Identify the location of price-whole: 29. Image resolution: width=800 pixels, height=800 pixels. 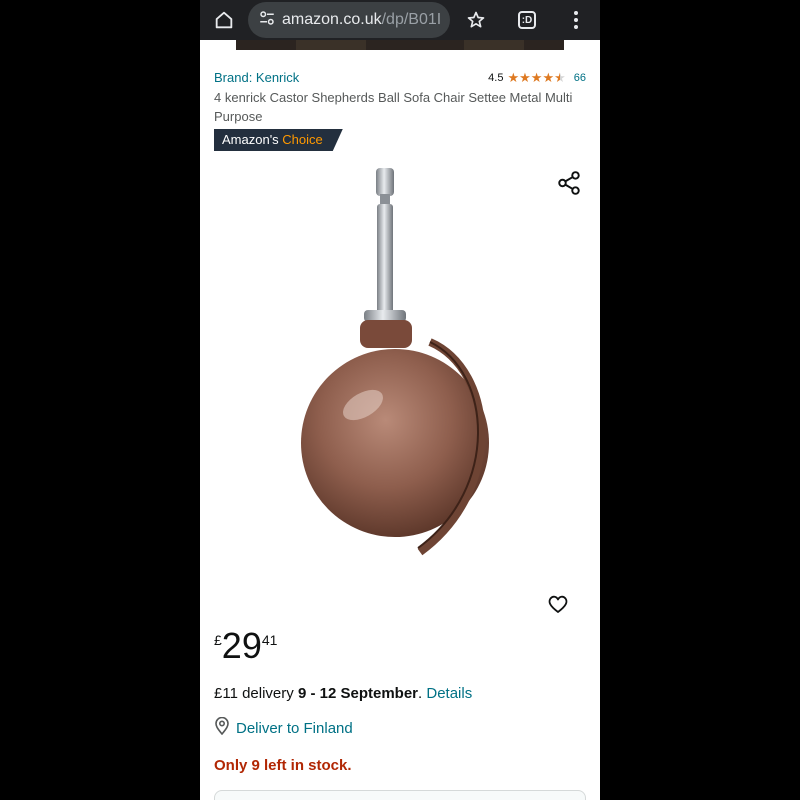
(241, 645).